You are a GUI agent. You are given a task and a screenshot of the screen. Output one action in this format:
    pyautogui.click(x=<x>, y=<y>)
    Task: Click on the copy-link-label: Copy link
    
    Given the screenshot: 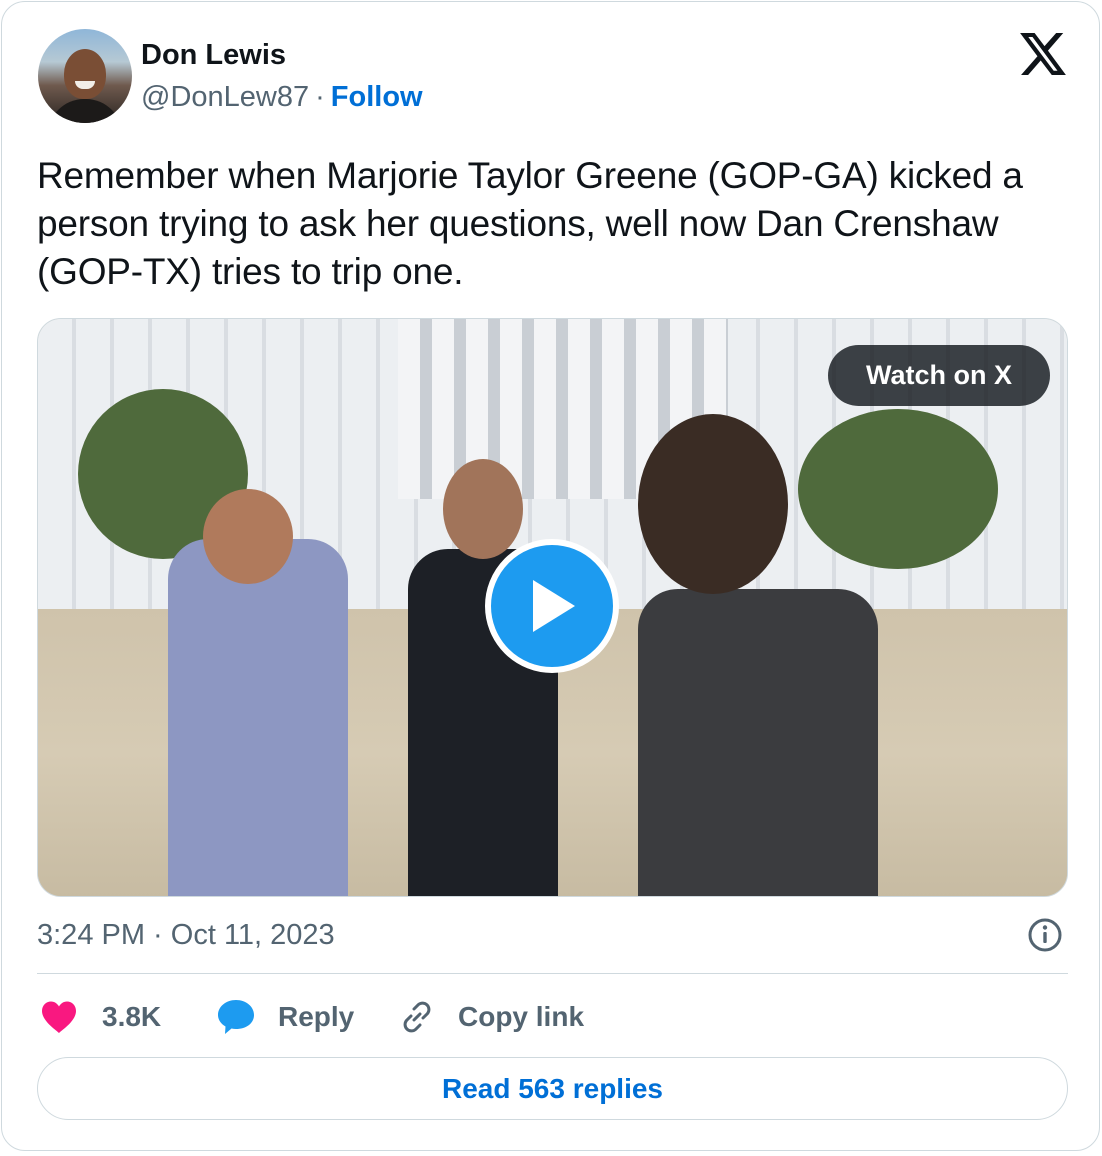 What is the action you would take?
    pyautogui.click(x=521, y=1016)
    